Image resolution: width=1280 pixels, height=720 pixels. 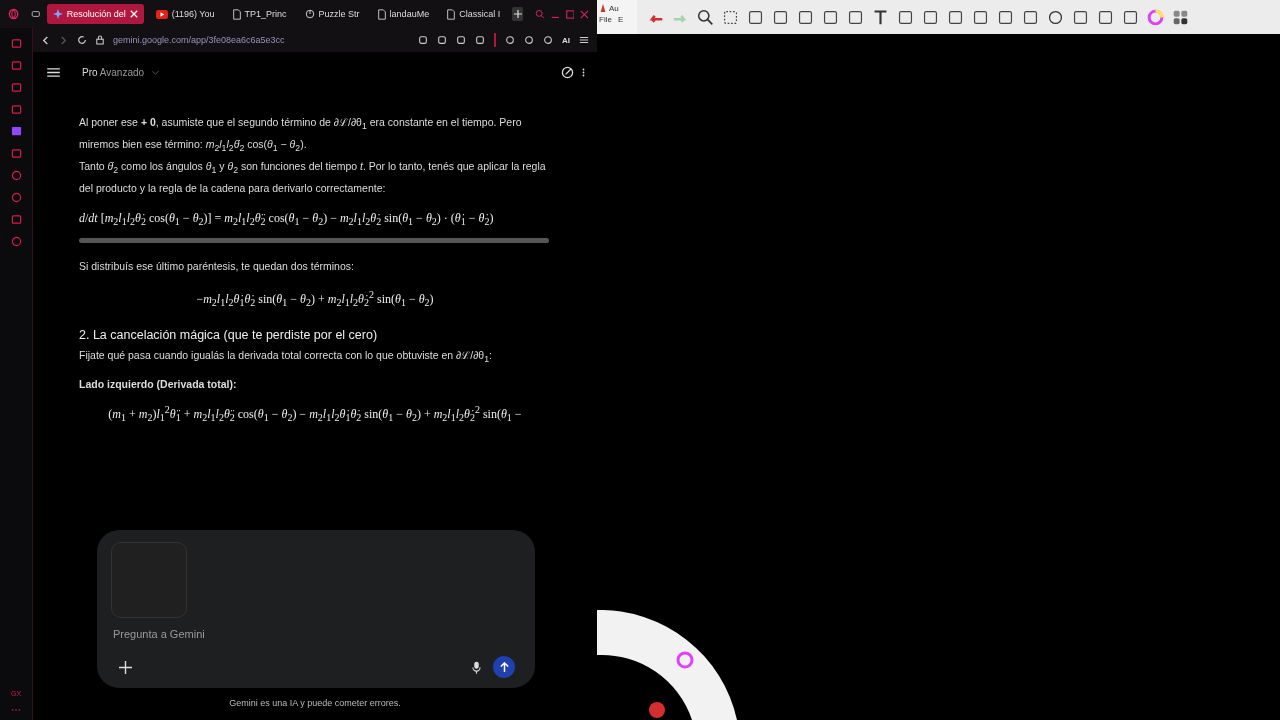 I want to click on browser-logo-icon, so click(x=14, y=14).